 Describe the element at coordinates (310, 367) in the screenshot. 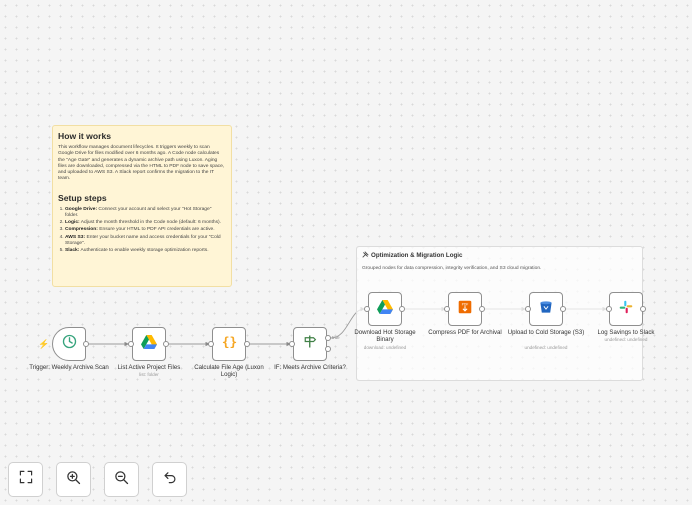

I see `node-label: IF: Meets Archive Criteria?` at that location.